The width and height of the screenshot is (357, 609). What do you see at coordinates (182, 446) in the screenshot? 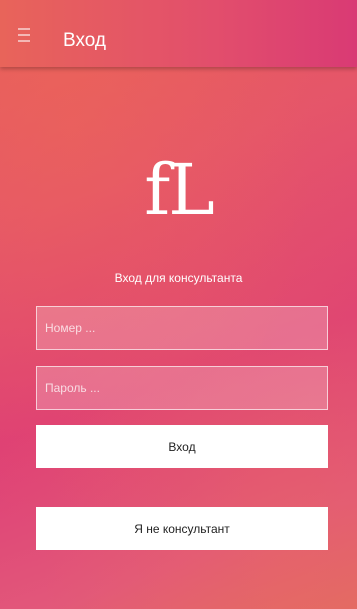
I see `login-button: Вход` at bounding box center [182, 446].